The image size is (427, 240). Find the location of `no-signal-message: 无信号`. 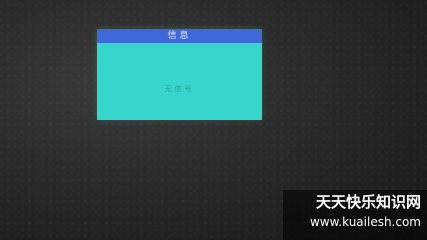

no-signal-message: 无信号 is located at coordinates (179, 89).